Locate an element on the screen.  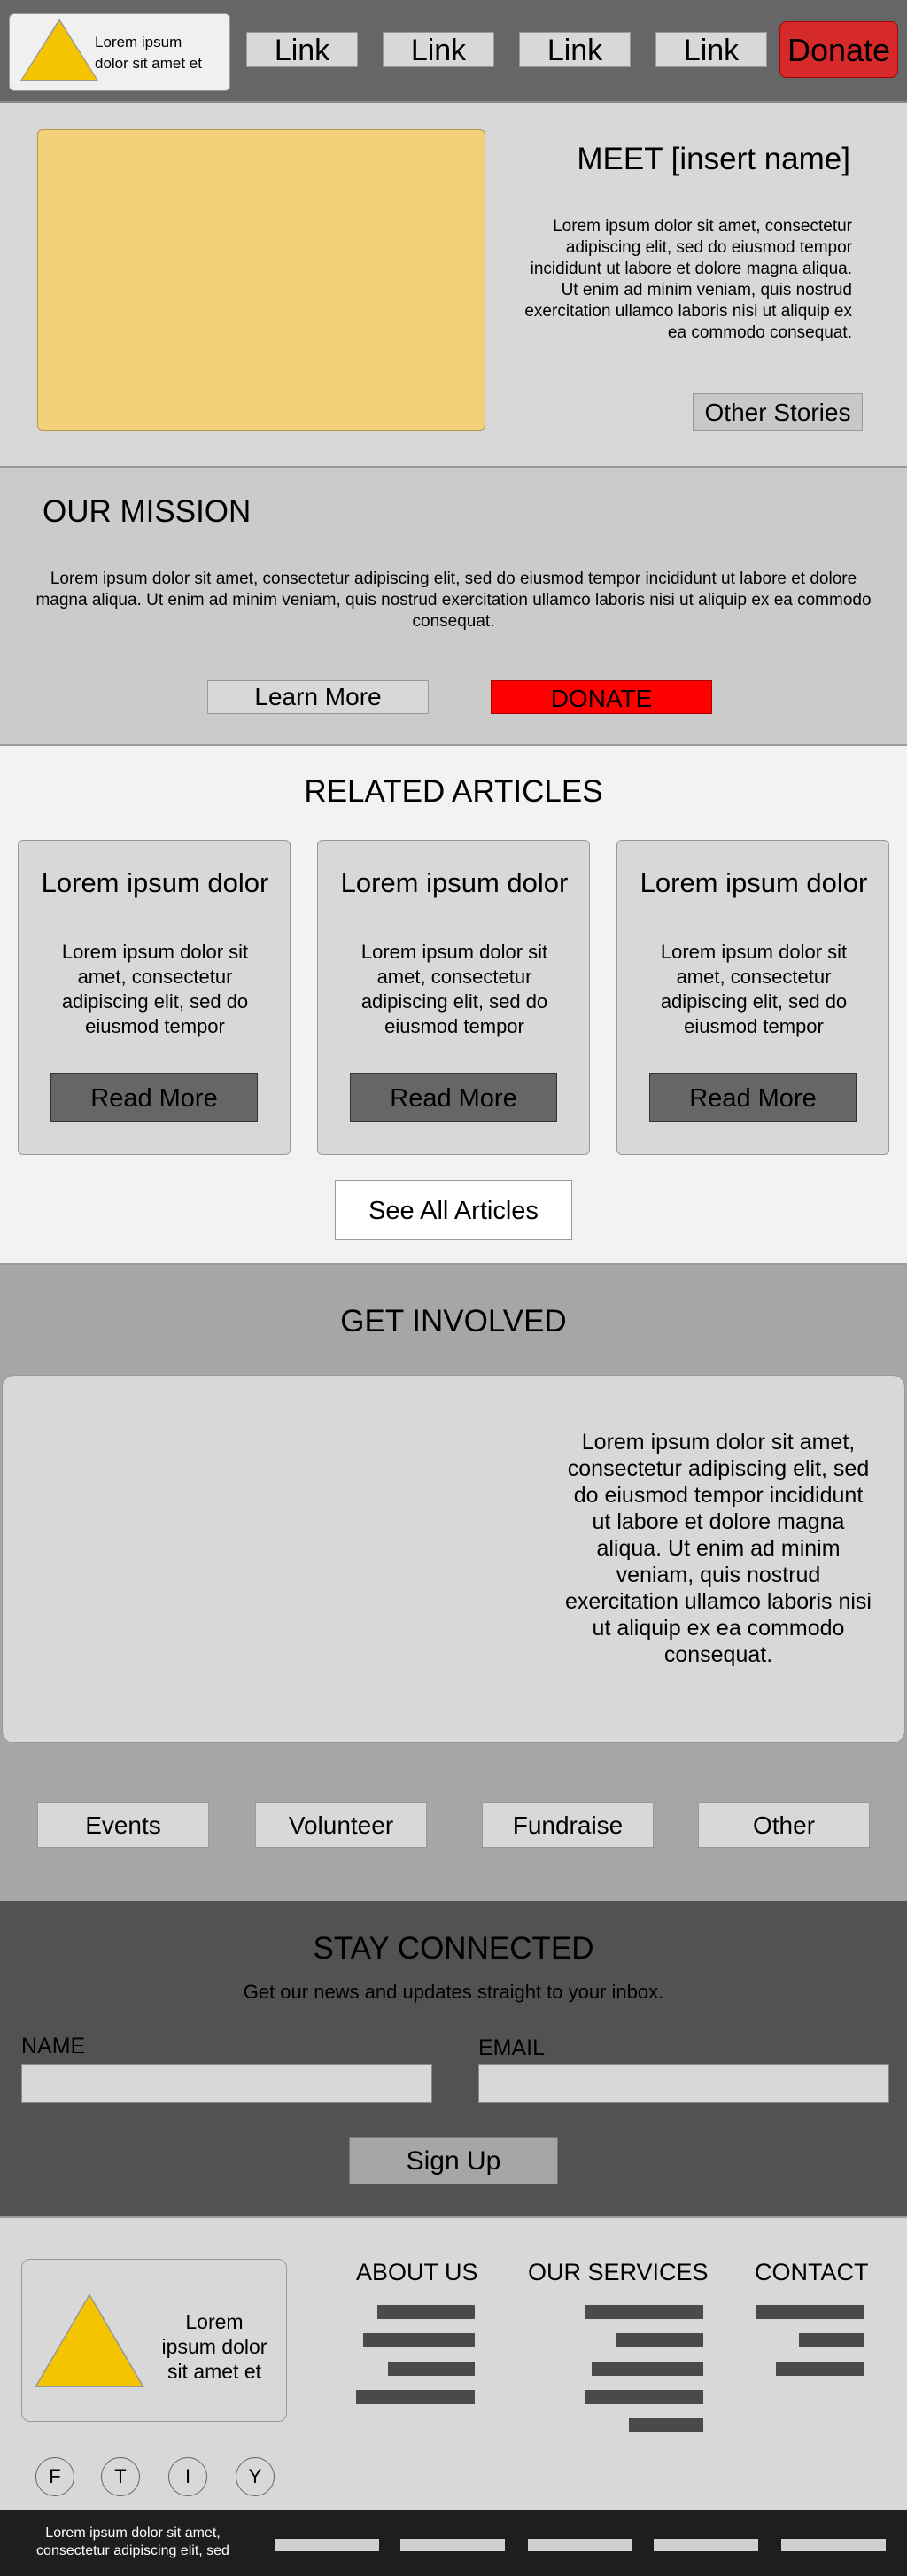
footer-logo-text: Lorem ipsum dolor sit amet et is located at coordinates (214, 2346).